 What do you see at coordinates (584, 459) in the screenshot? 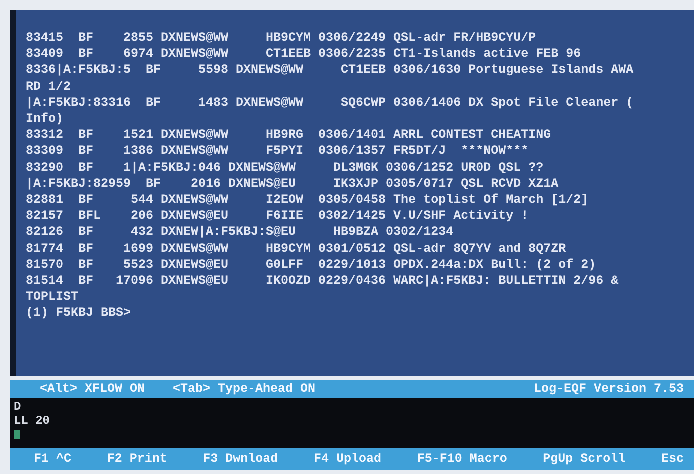
I see `function-key: PgUp Scroll` at bounding box center [584, 459].